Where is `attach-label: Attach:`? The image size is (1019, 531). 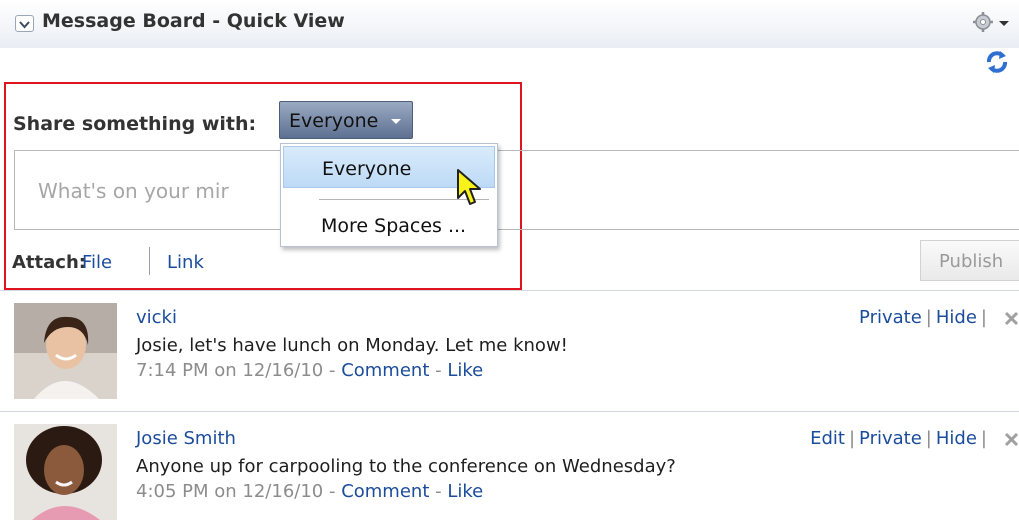
attach-label: Attach: is located at coordinates (49, 262).